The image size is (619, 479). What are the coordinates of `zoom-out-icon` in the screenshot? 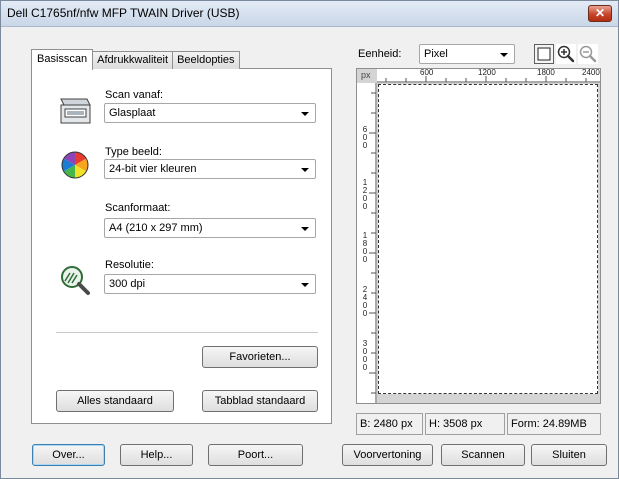 It's located at (588, 54).